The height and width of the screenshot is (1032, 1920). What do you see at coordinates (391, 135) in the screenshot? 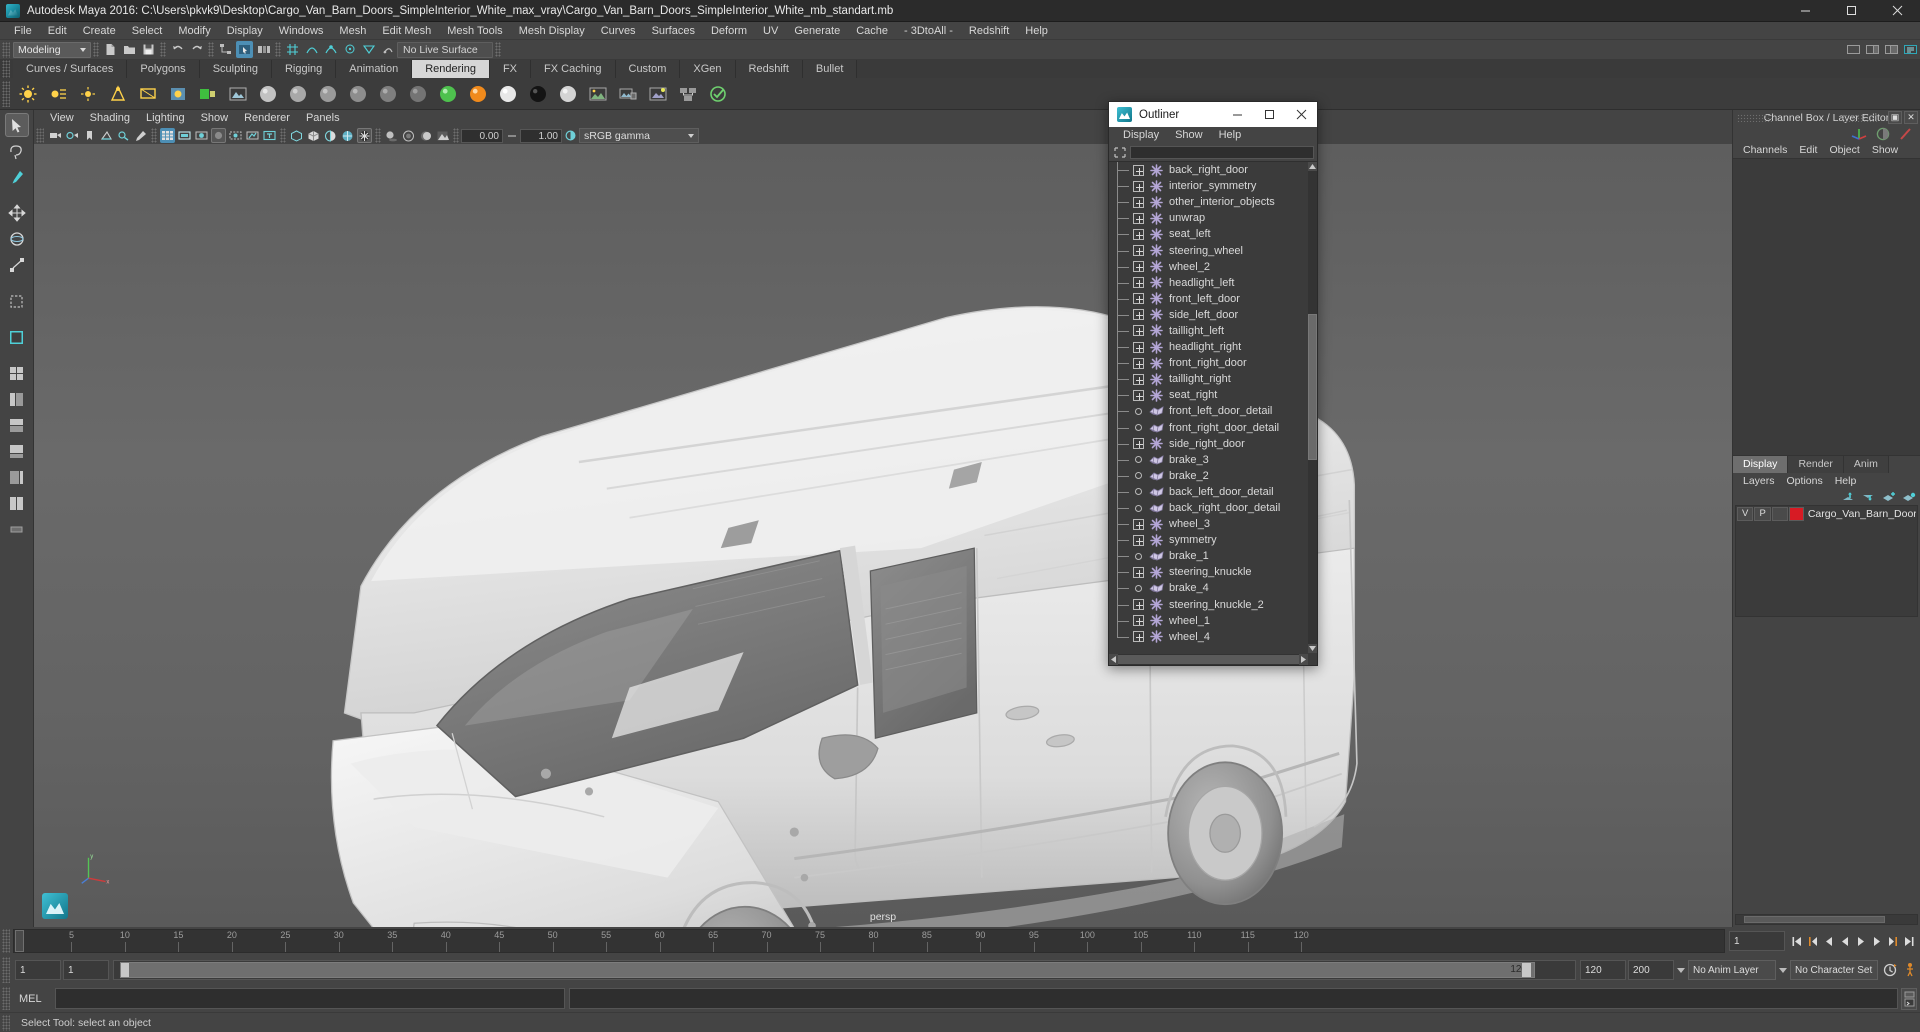
I see `shadows-icon` at bounding box center [391, 135].